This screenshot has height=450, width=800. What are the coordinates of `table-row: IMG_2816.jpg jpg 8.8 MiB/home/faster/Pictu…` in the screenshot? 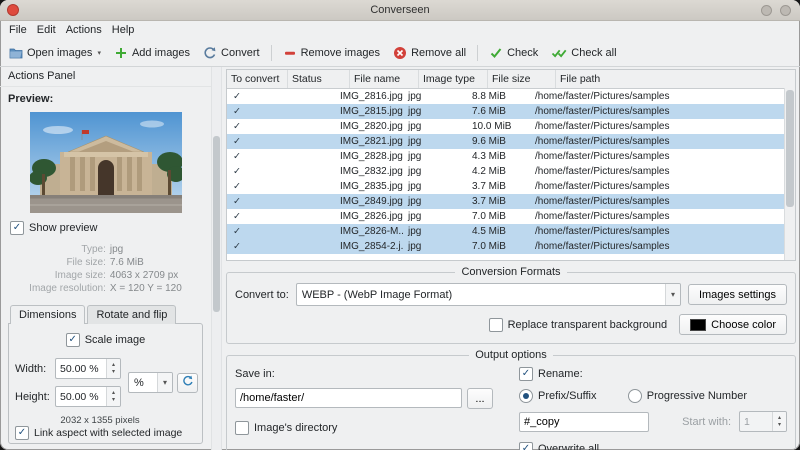 It's located at (506, 96).